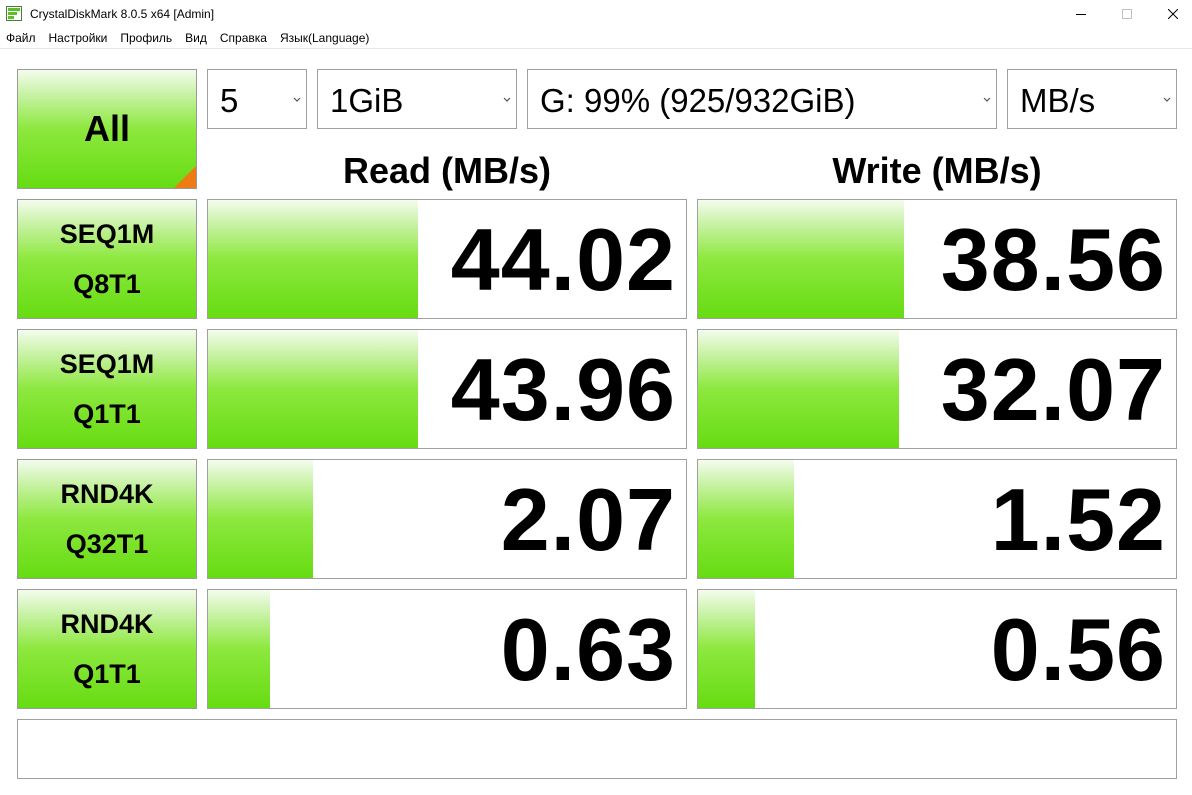  Describe the element at coordinates (937, 170) in the screenshot. I see `write-header: Write (MB/s)` at that location.